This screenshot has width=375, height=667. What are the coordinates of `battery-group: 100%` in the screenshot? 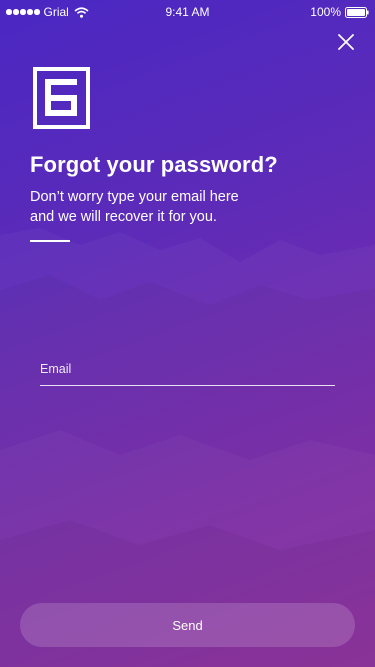 It's located at (339, 12).